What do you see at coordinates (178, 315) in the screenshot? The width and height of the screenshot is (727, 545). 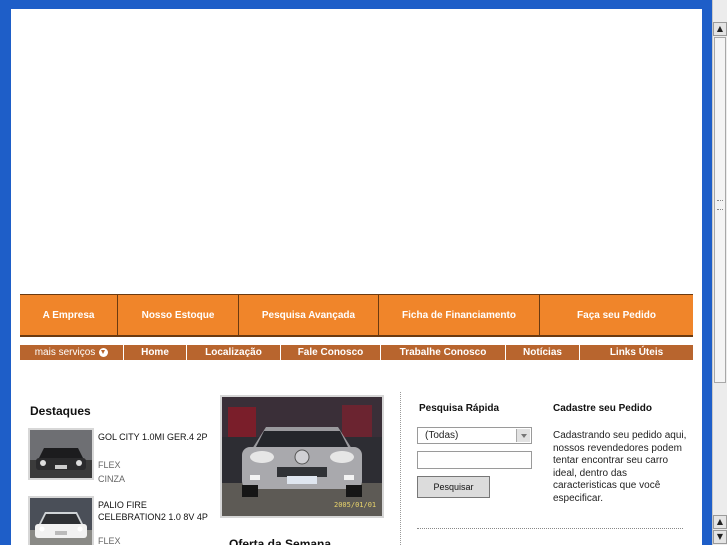 I see `nav-item-nosso-estoque: Nosso Estoque` at bounding box center [178, 315].